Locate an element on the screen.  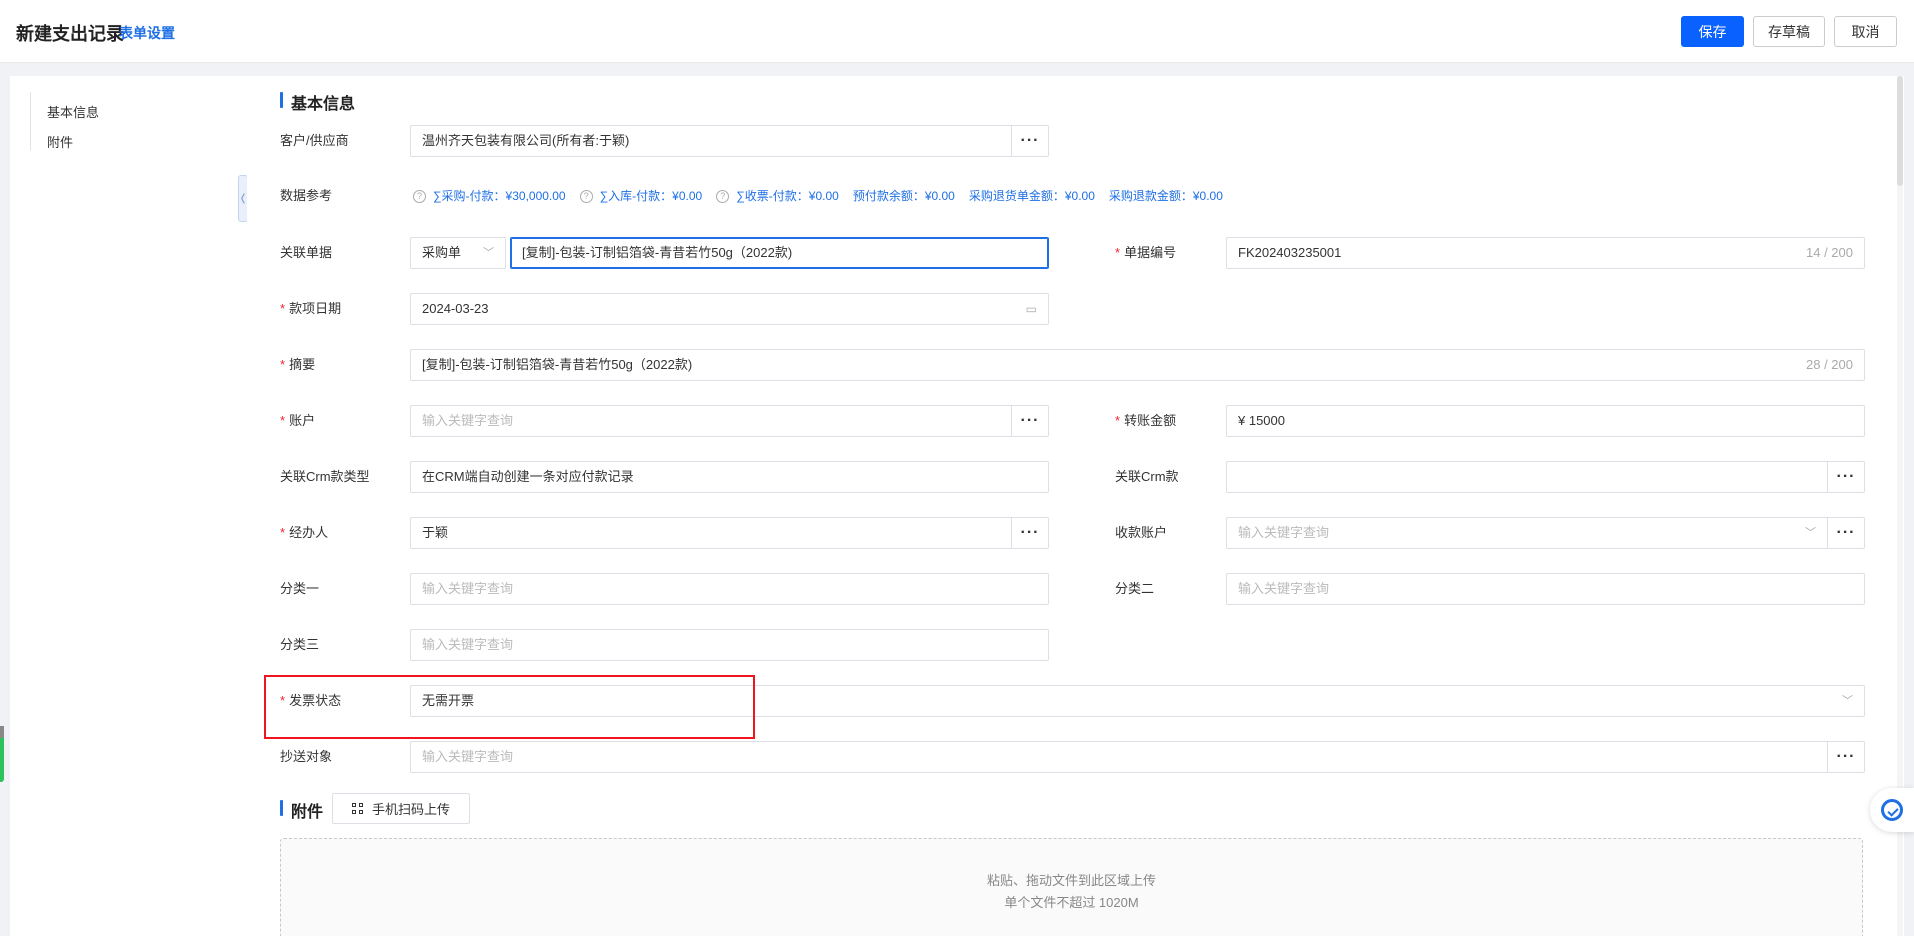
assistant-float-button is located at coordinates (1892, 810).